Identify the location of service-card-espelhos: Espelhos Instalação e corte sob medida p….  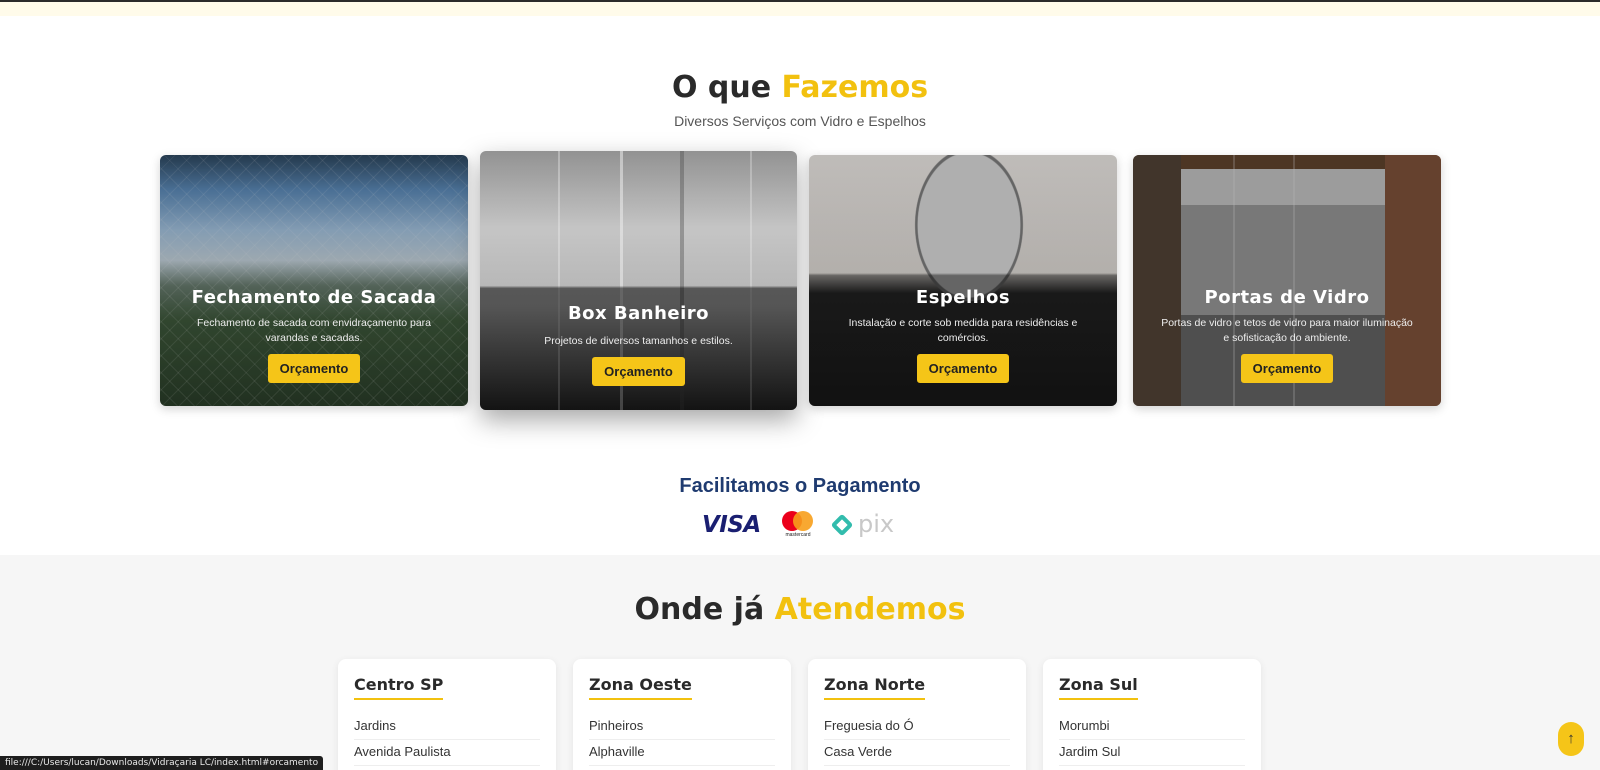
(963, 280).